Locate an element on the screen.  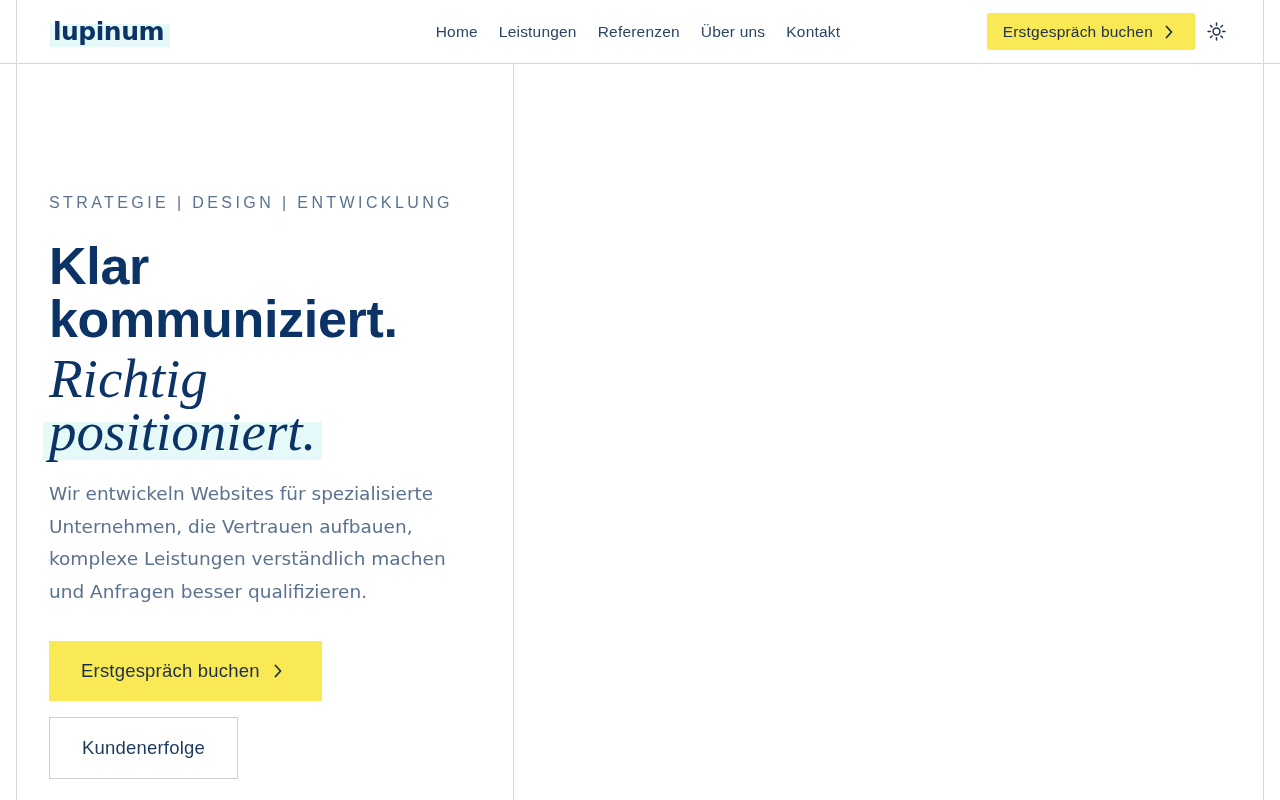
nav-link: Über uns is located at coordinates (733, 31).